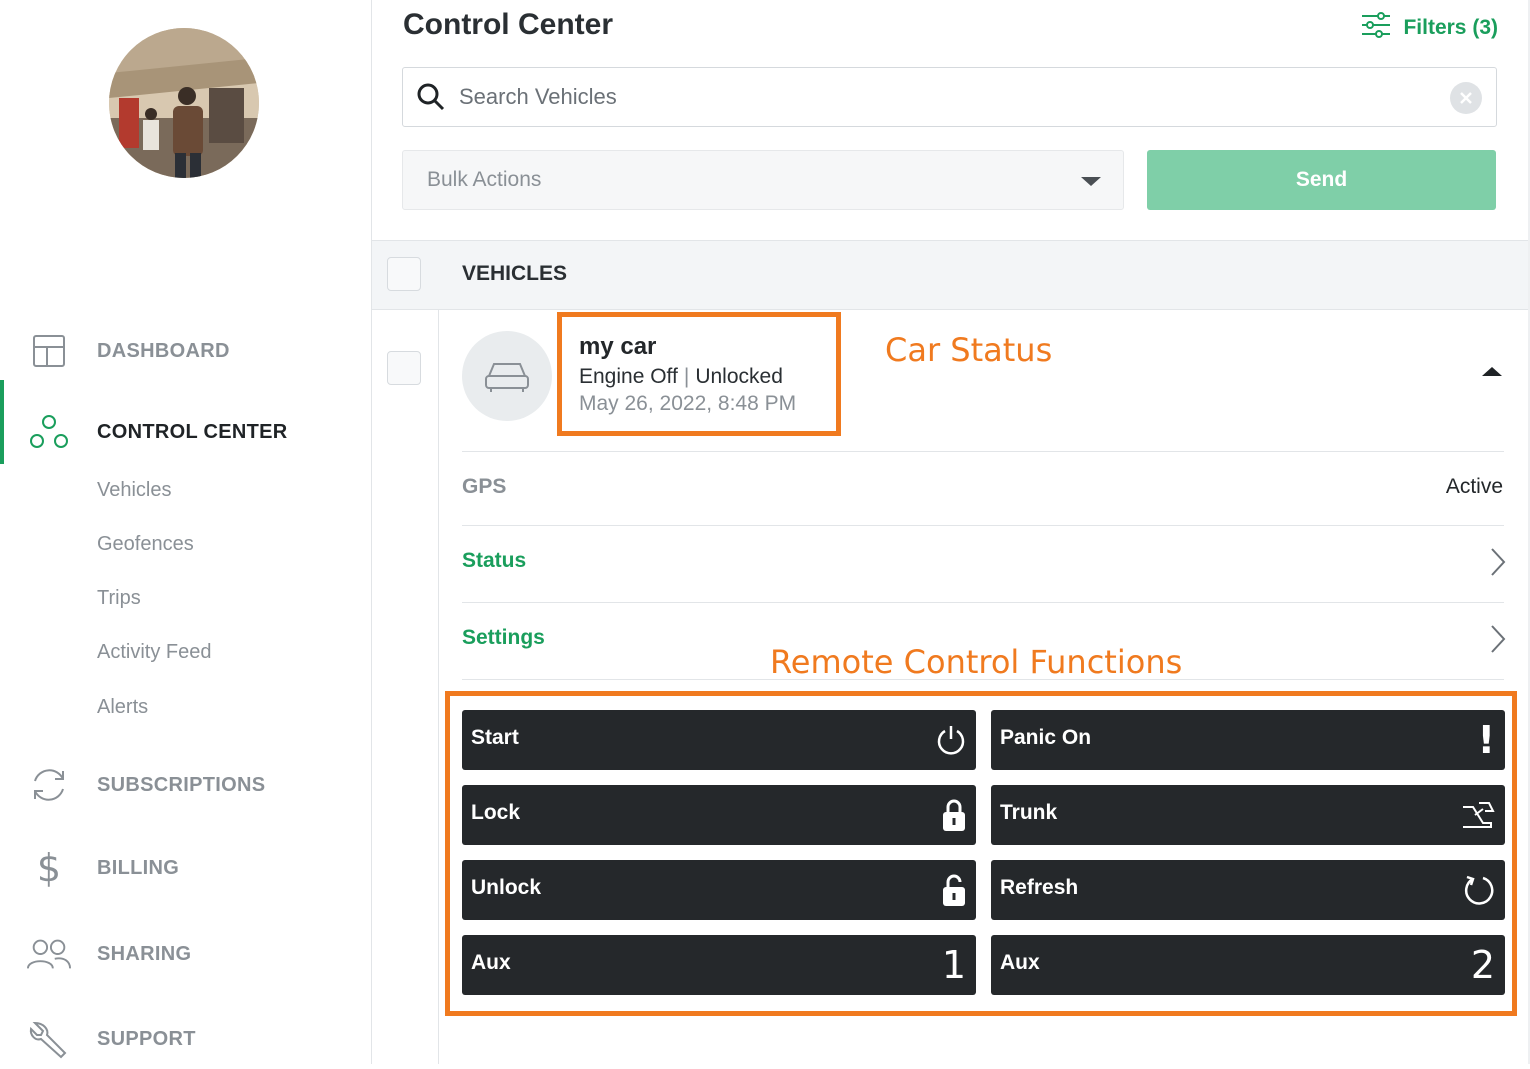  I want to click on subnav-vehicles: Vehicles, so click(134, 490).